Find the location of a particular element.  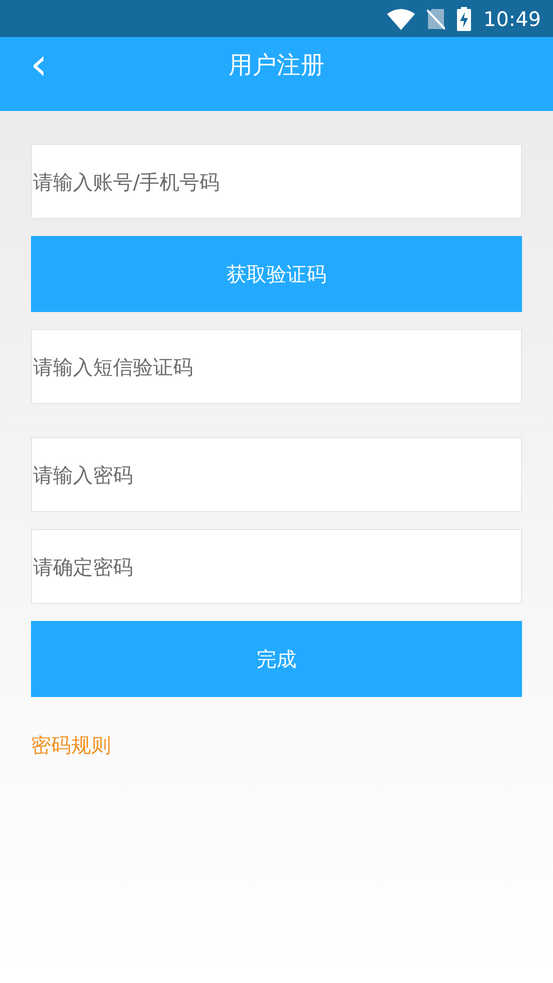

back-button: ‹ is located at coordinates (39, 65).